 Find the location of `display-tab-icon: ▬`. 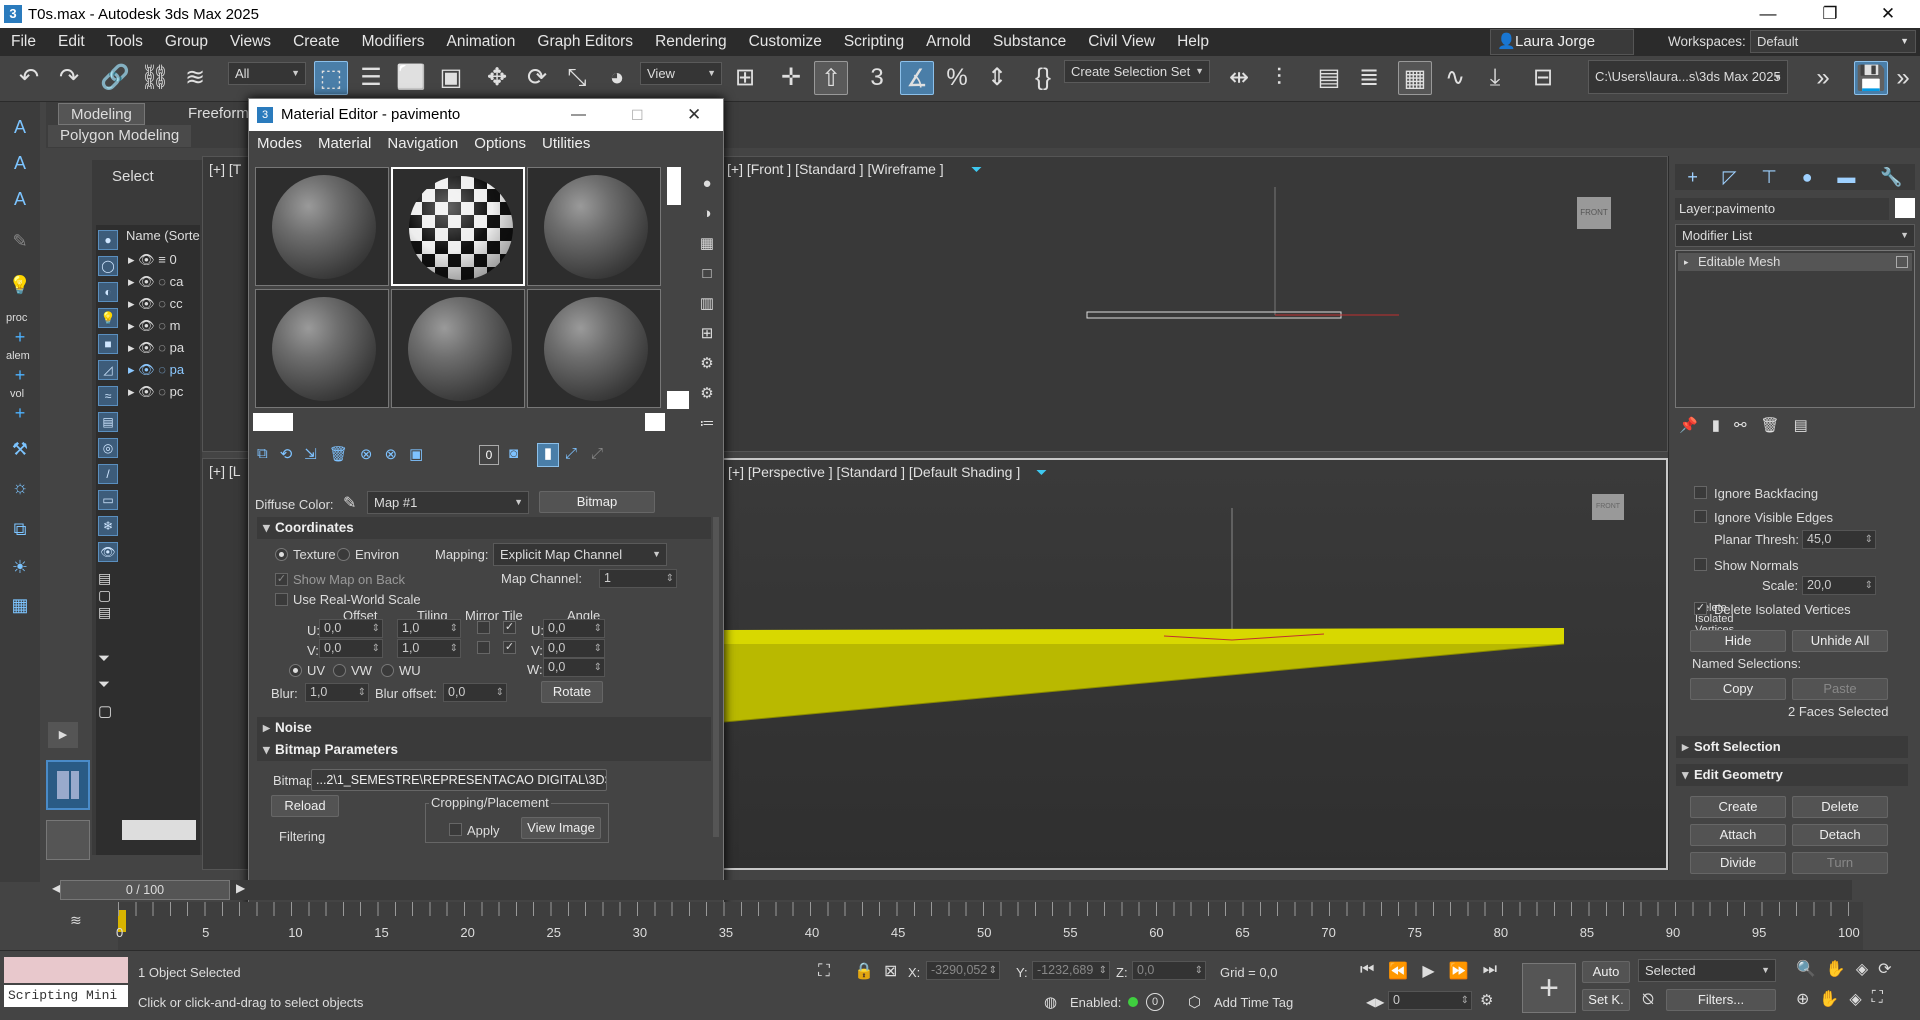

display-tab-icon: ▬ is located at coordinates (1846, 177).